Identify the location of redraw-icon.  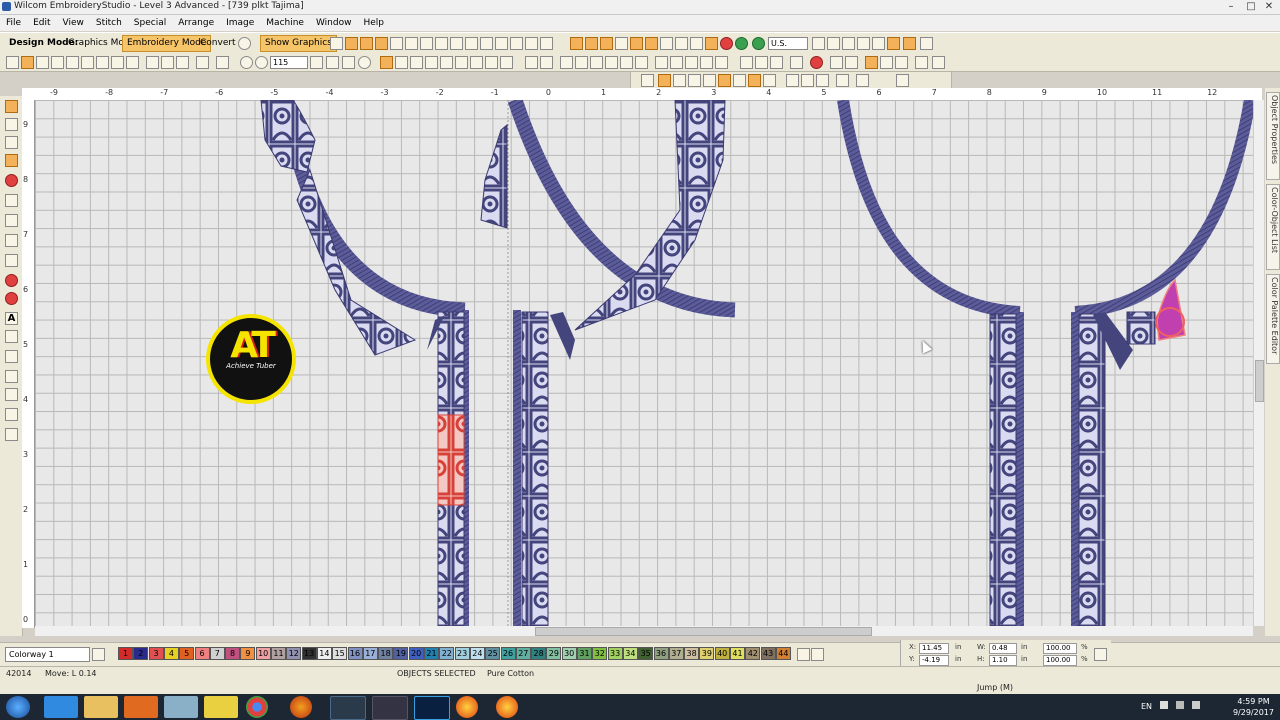
(364, 62).